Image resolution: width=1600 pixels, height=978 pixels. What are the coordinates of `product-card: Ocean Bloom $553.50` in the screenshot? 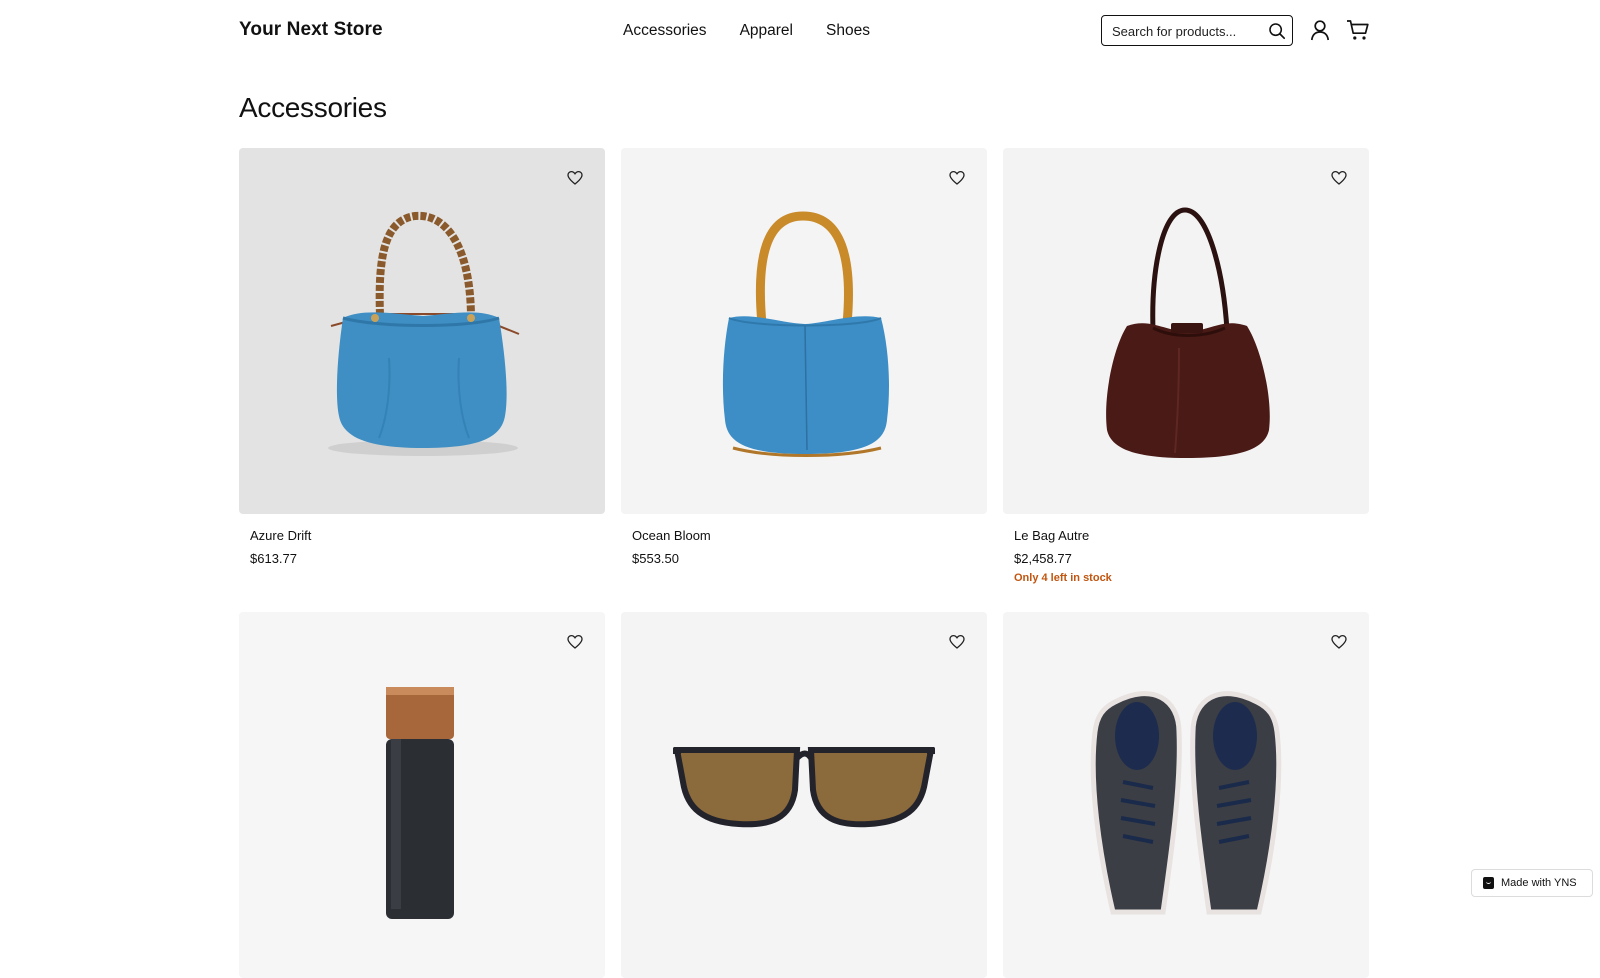 It's located at (804, 357).